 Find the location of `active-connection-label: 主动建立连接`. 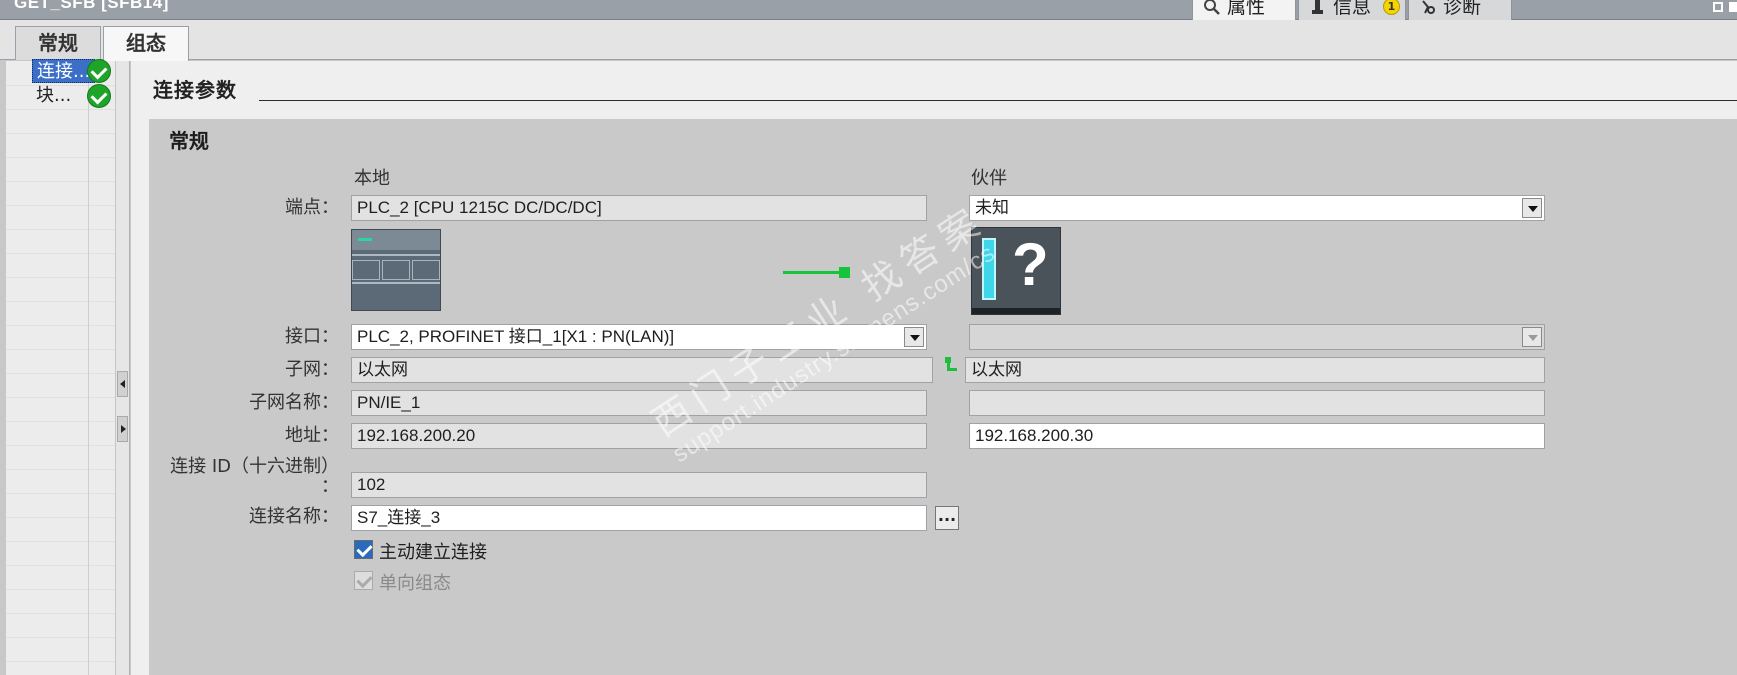

active-connection-label: 主动建立连接 is located at coordinates (433, 552).